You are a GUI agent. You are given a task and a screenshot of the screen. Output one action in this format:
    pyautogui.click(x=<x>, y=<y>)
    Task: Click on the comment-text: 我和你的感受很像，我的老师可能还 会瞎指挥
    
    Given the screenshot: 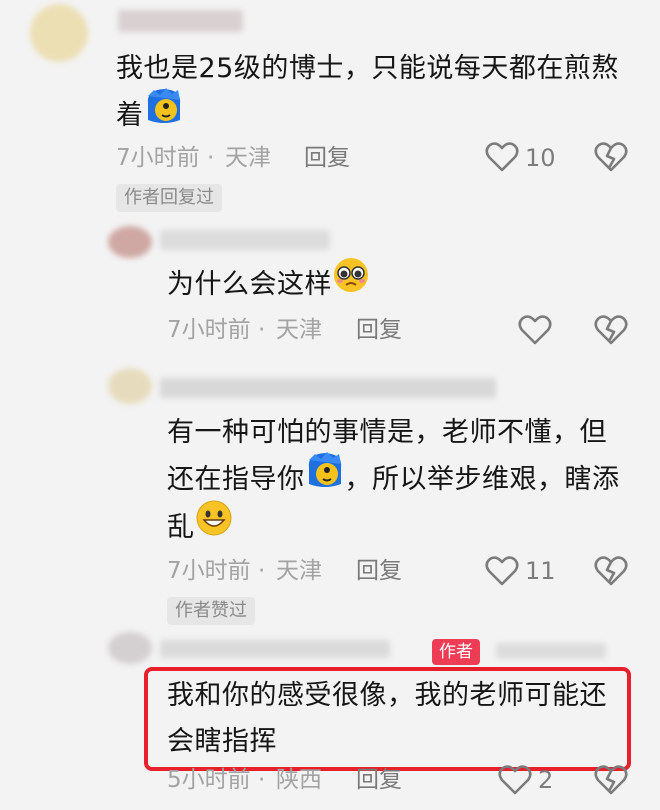 What is the action you would take?
    pyautogui.click(x=387, y=718)
    